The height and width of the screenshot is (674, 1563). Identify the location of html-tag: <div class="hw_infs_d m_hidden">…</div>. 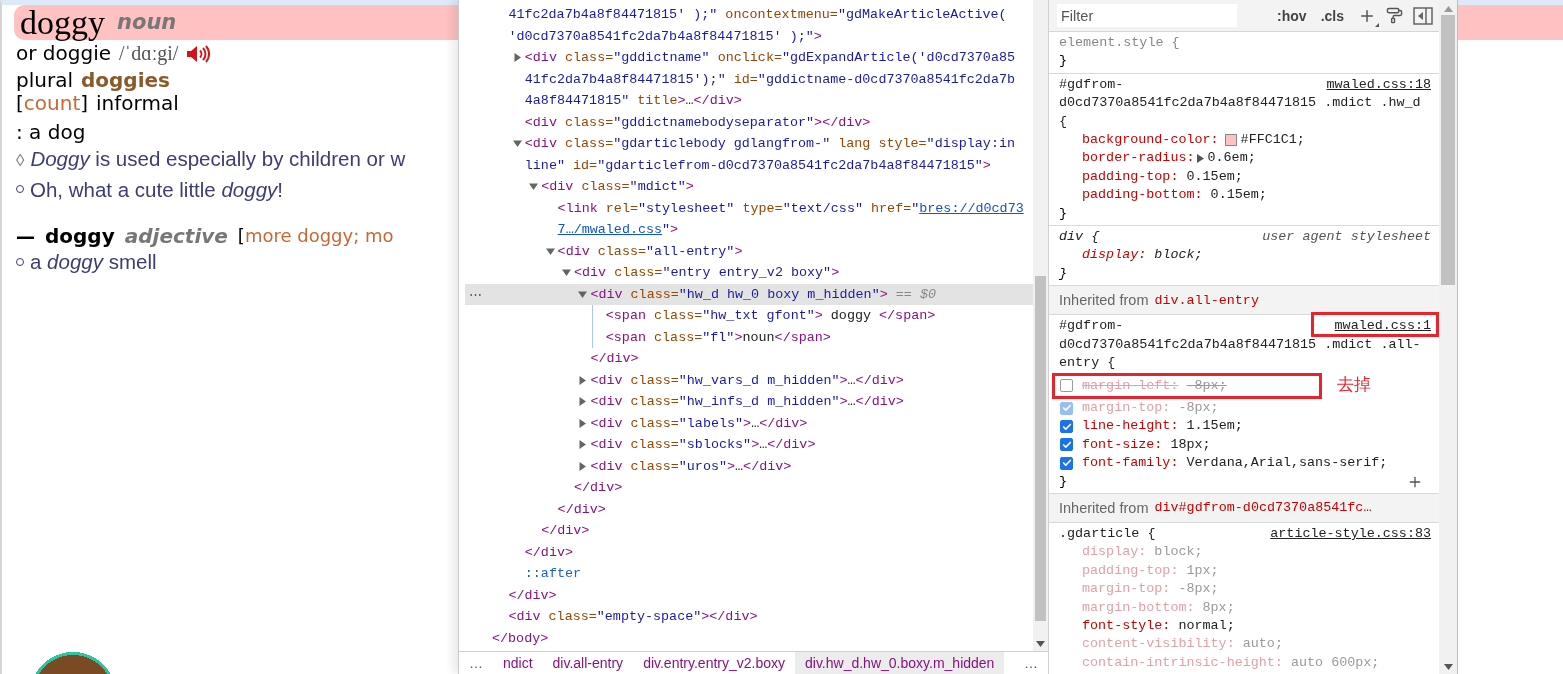
(747, 402).